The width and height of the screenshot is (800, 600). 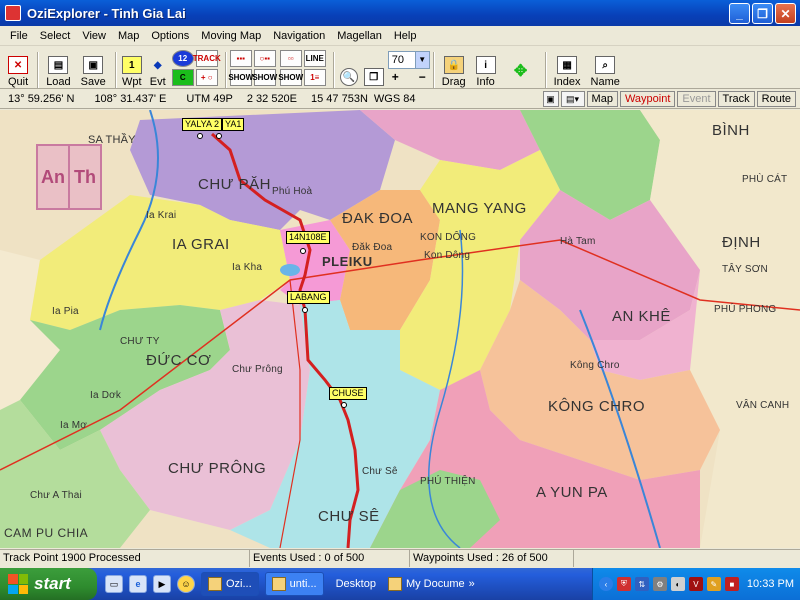 I want to click on window-title: OziExplorer - Tinh Gia Lai, so click(x=106, y=13).